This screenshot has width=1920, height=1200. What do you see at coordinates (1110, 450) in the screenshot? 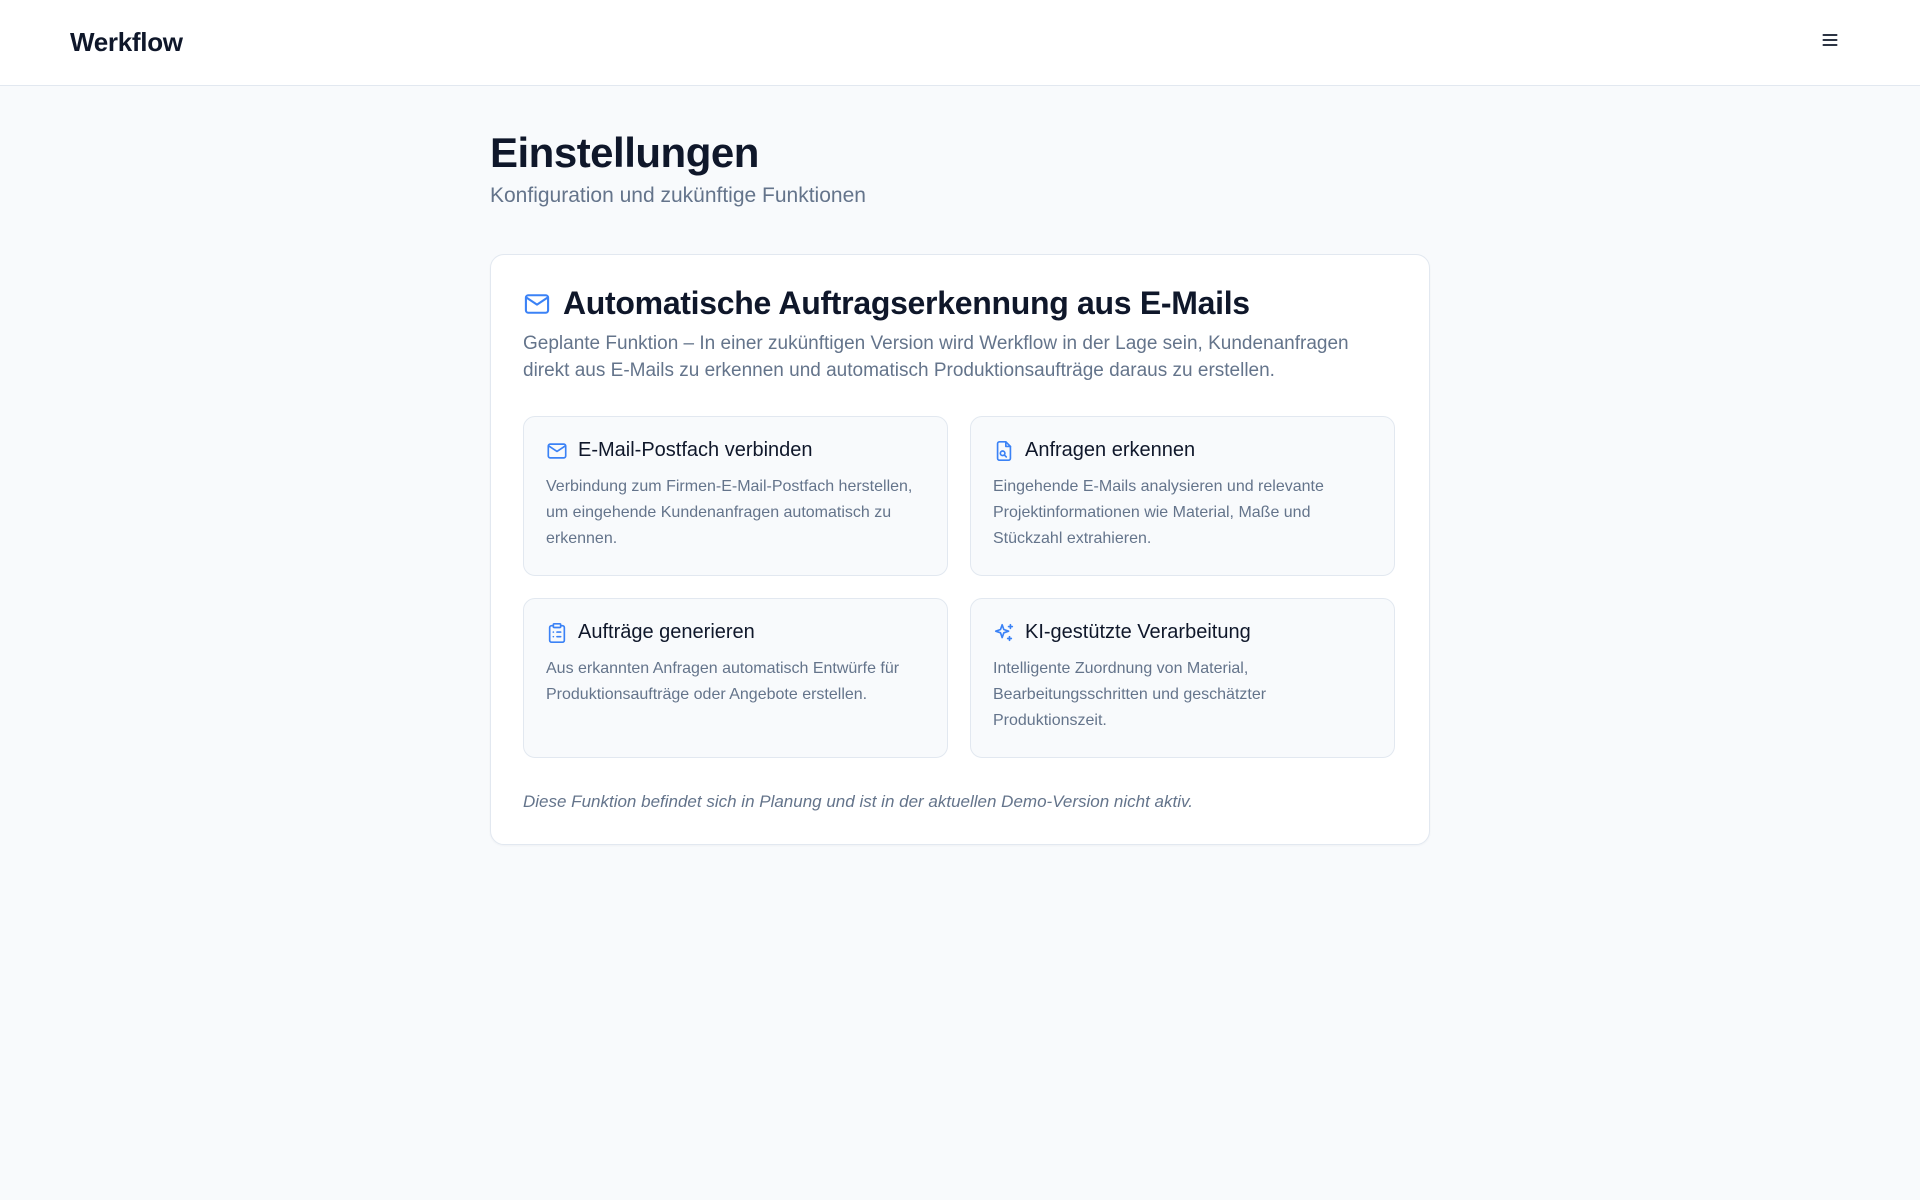
I see `feature-title: Anfragen erkennen` at bounding box center [1110, 450].